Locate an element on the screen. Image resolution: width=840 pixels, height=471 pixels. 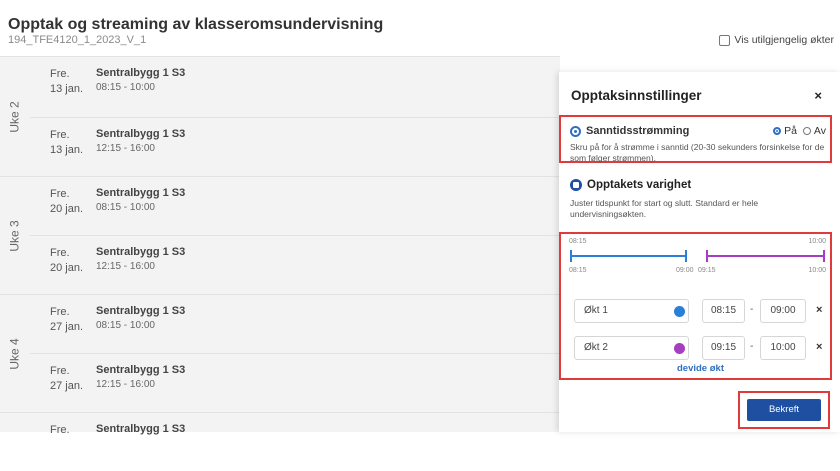
segment-1-end-label: 09:00 is located at coordinates (685, 270).